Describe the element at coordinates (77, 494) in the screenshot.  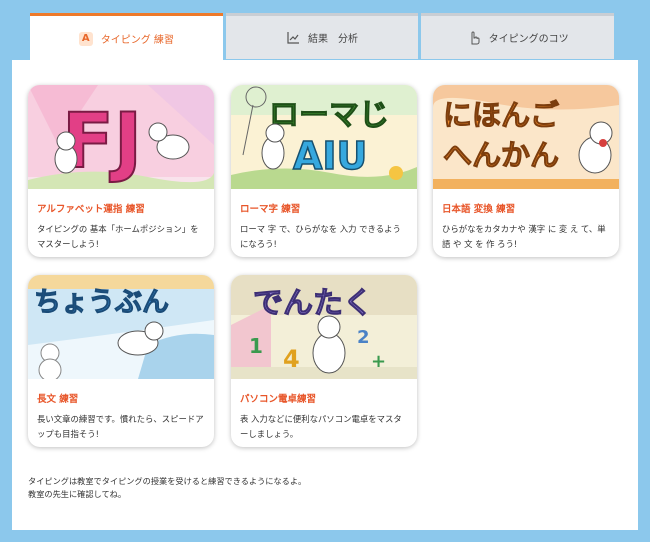
I see `footer-line: 教室の先生に確認してね。` at that location.